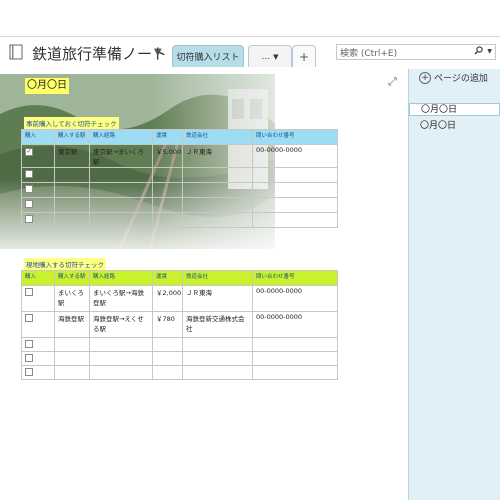  What do you see at coordinates (71, 123) in the screenshot?
I see `section1-label: 事前購入しておく切符チェック` at bounding box center [71, 123].